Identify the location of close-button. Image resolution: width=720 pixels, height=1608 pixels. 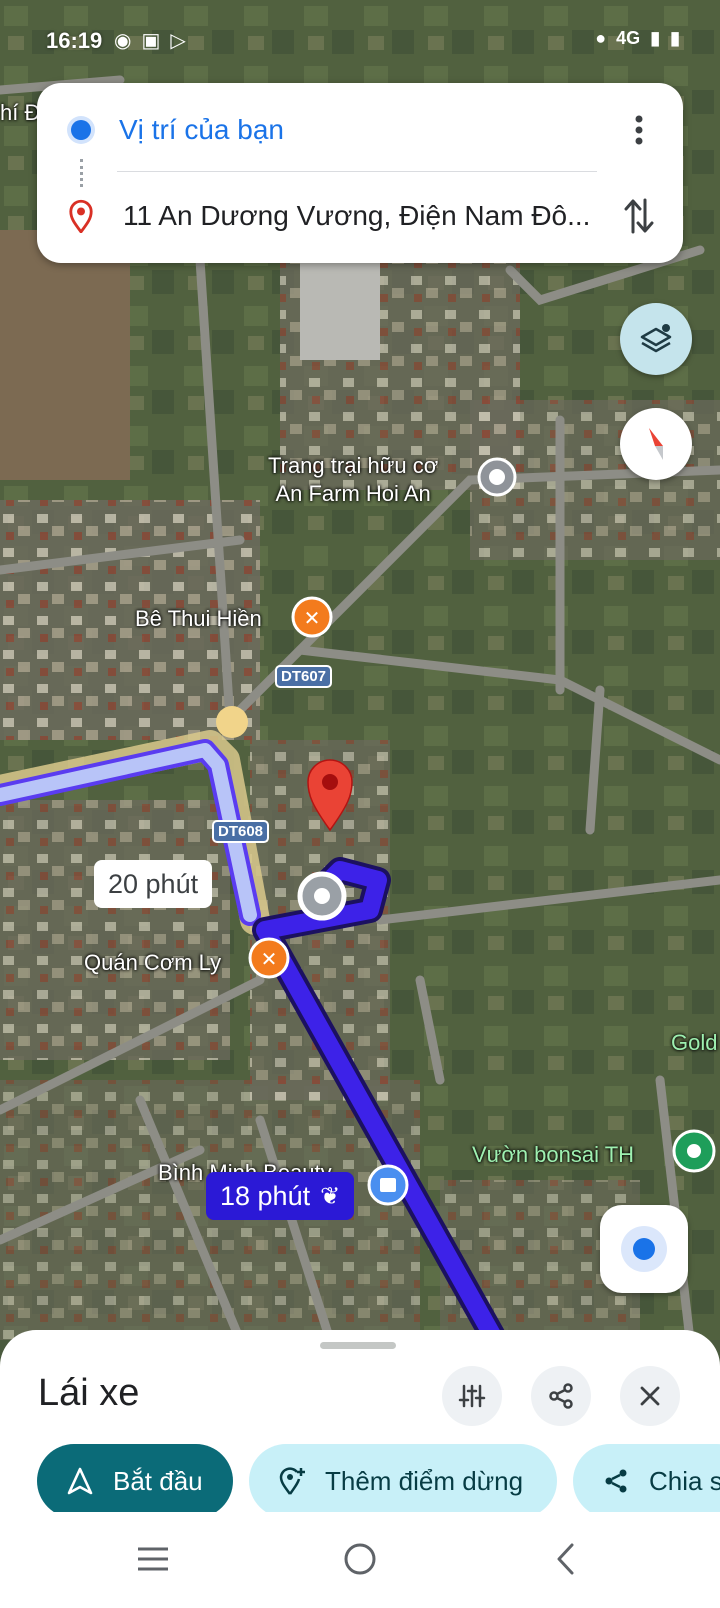
(650, 1396).